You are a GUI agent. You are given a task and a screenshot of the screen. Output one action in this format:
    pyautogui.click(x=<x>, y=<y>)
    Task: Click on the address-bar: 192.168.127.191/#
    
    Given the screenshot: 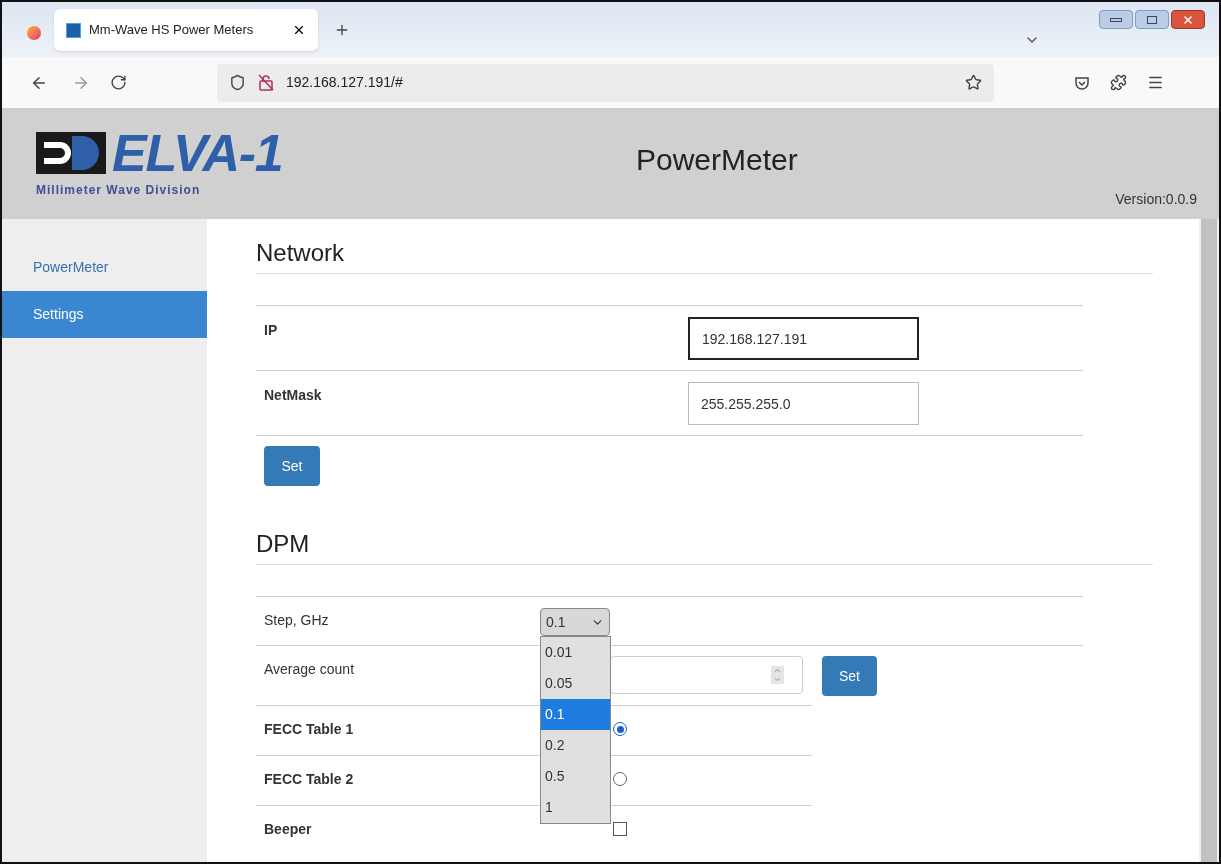 What is the action you would take?
    pyautogui.click(x=605, y=82)
    